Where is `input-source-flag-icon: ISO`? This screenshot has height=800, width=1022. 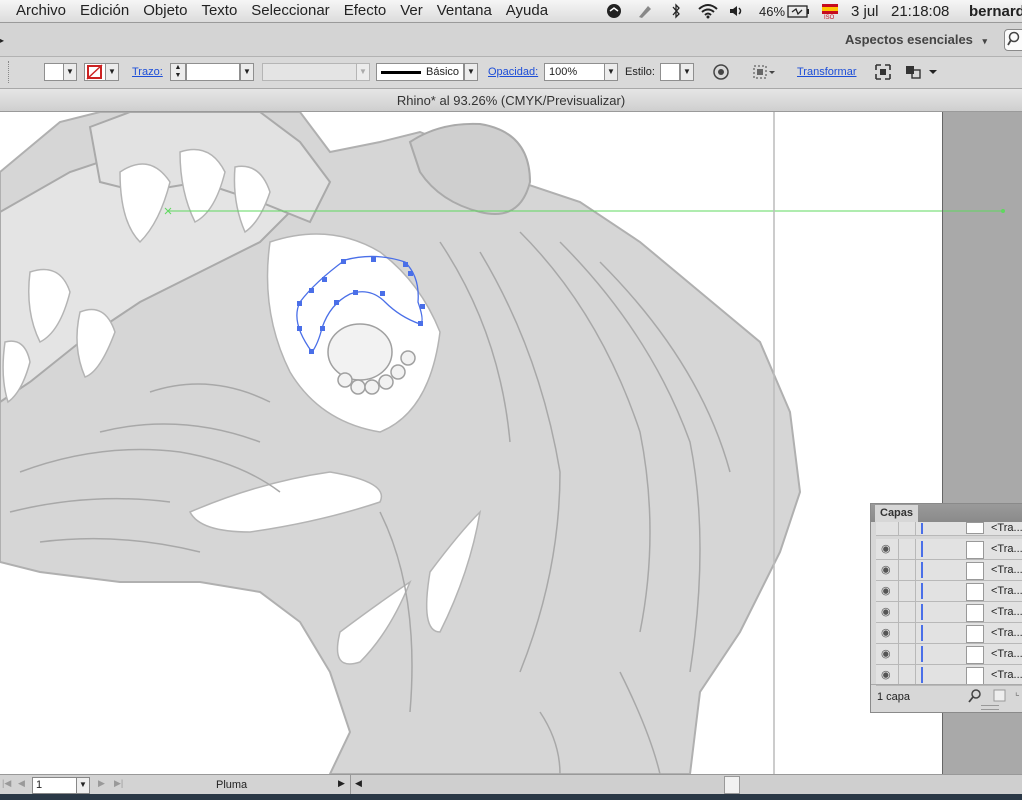
input-source-flag-icon: ISO is located at coordinates (830, 11).